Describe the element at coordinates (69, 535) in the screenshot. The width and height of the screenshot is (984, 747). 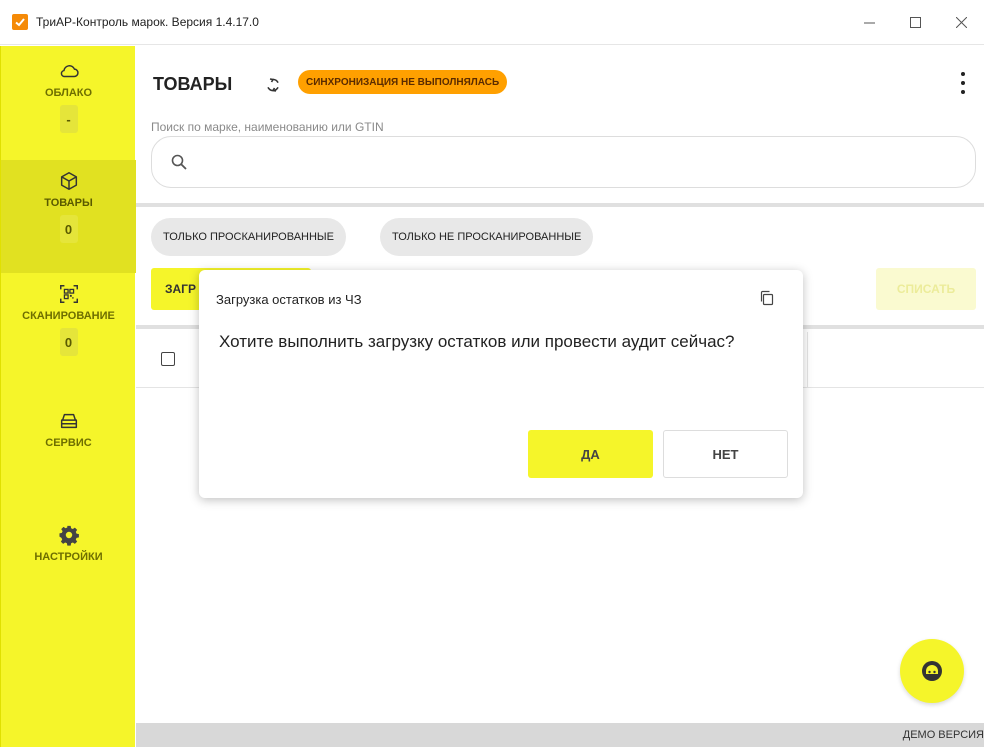
I see `gear-icon` at that location.